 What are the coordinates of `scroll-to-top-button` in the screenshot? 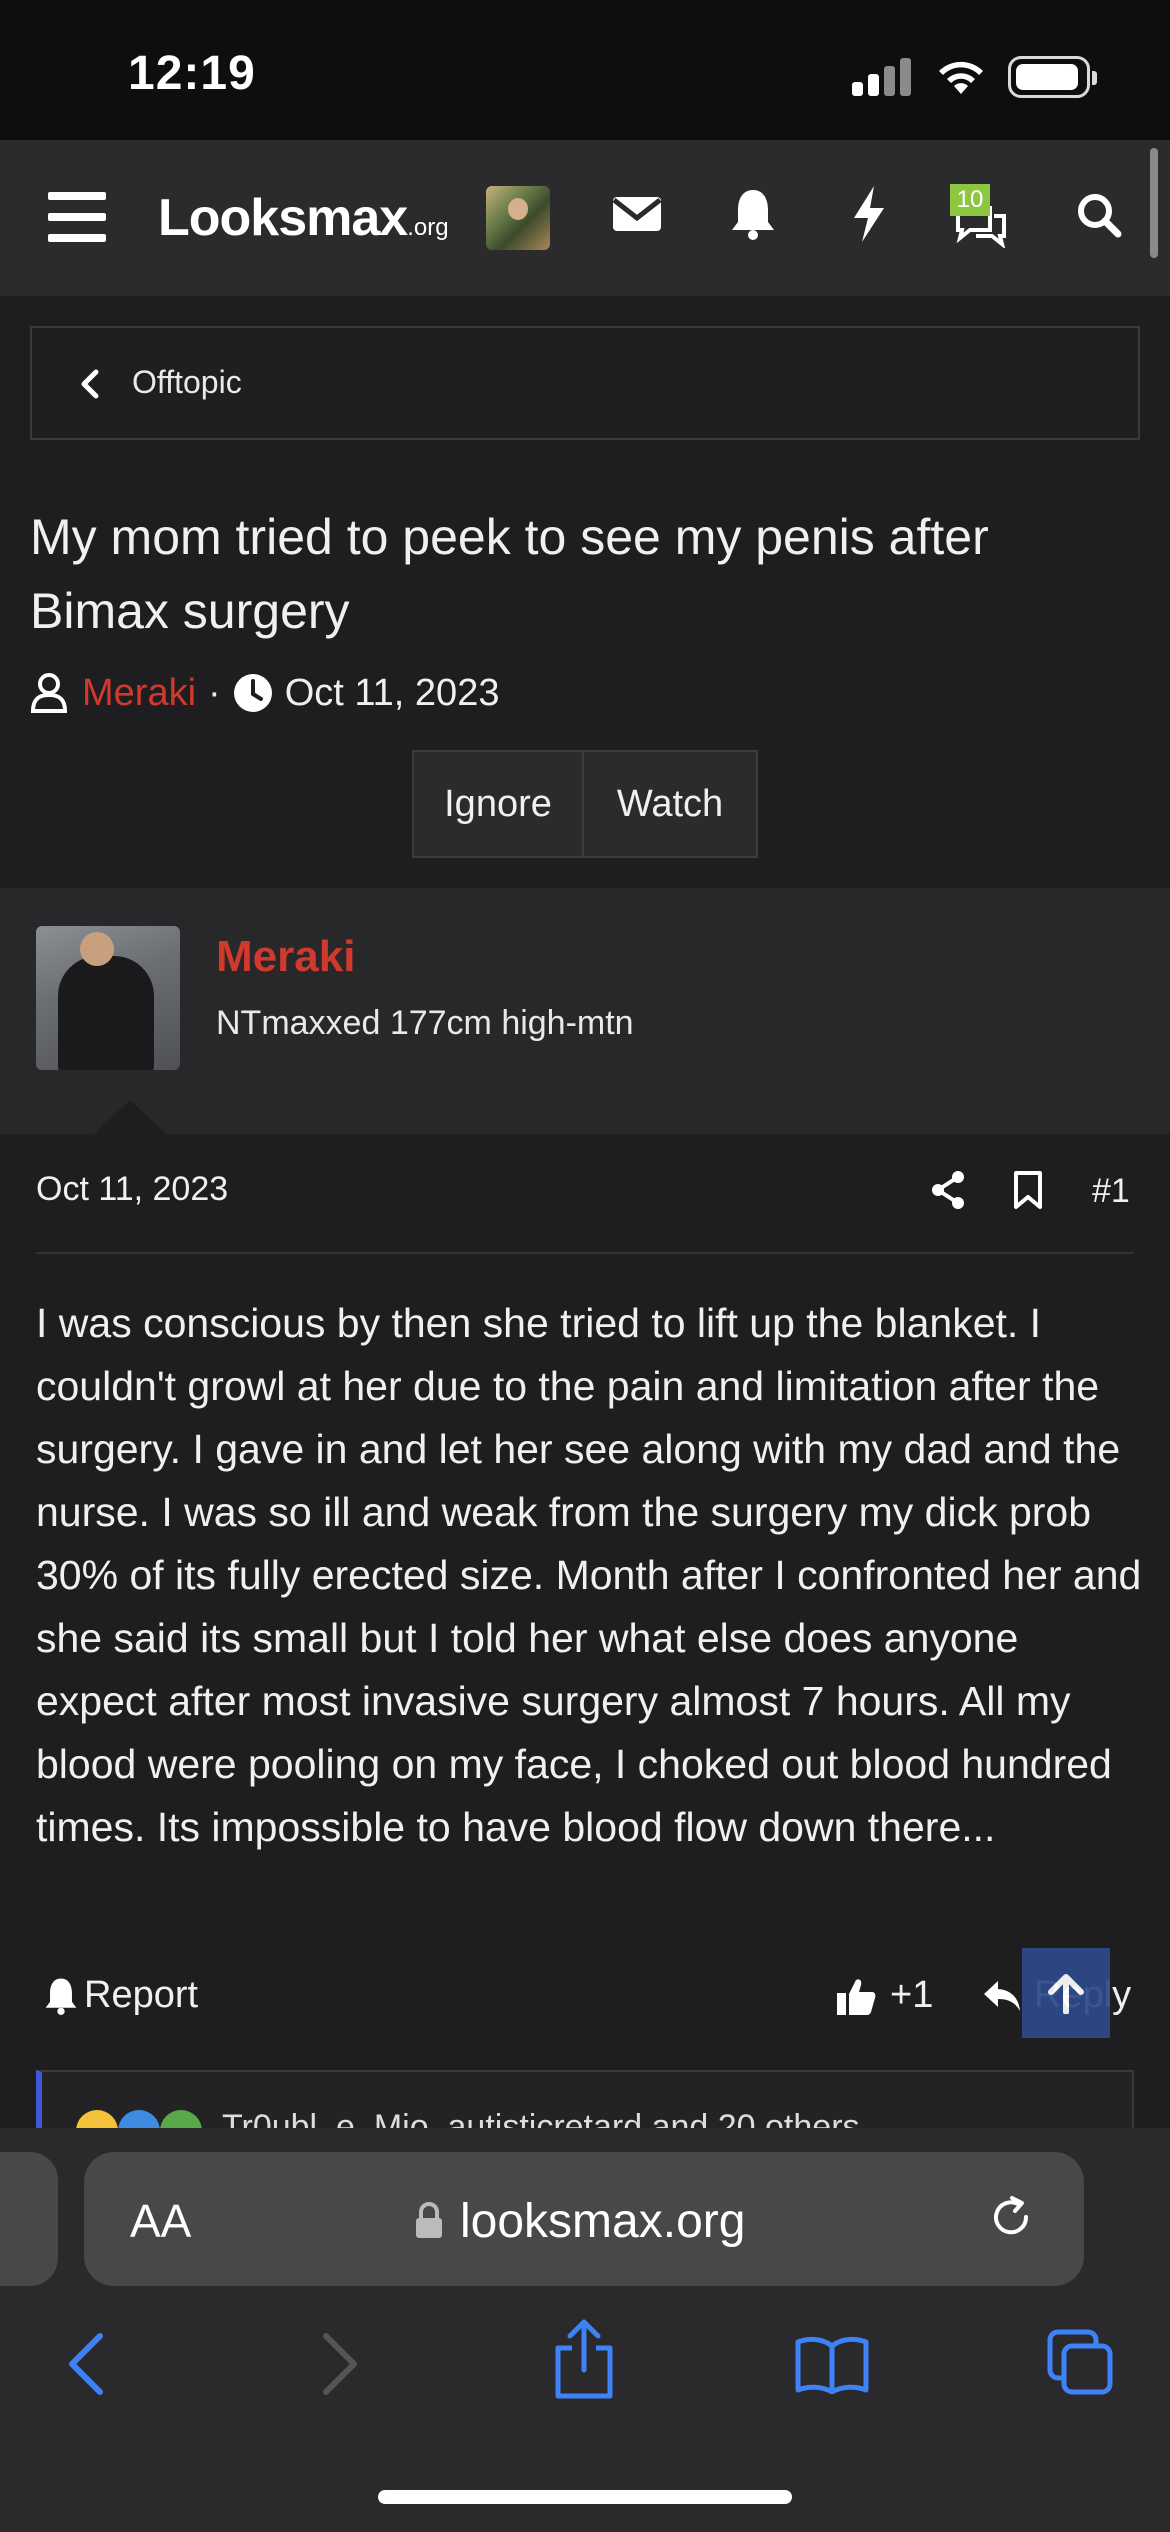 It's located at (1066, 1993).